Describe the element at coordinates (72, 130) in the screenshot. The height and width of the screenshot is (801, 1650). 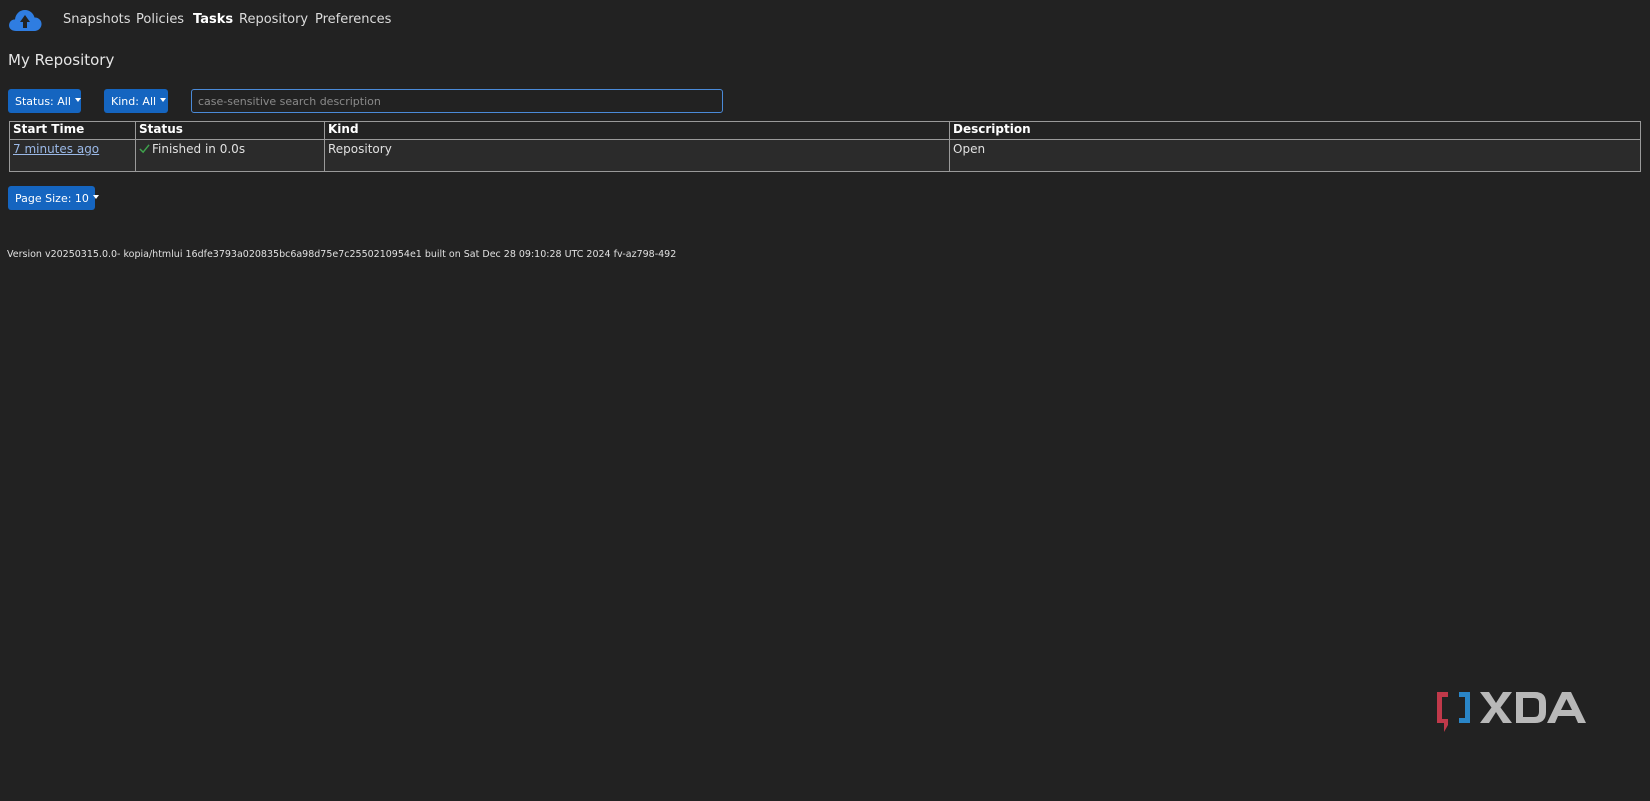
I see `column-header-start-time: Start Time` at that location.